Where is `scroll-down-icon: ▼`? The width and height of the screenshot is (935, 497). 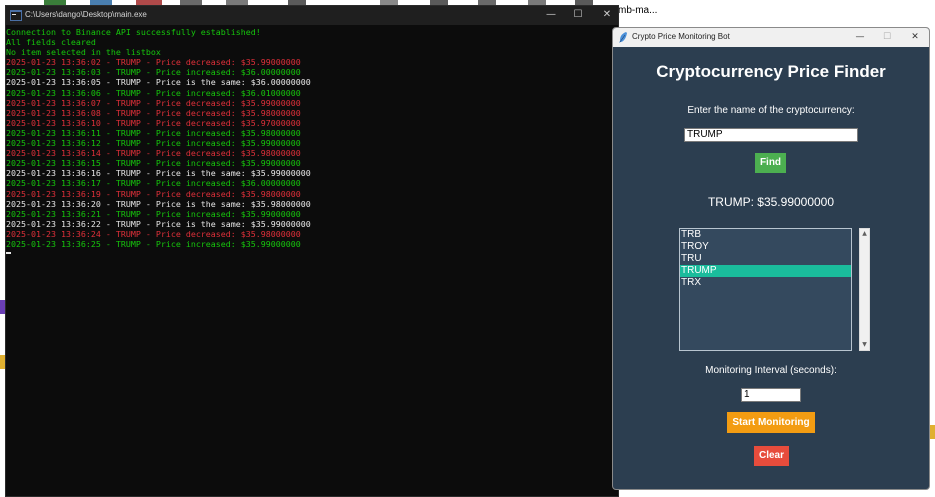
scroll-down-icon: ▼ is located at coordinates (864, 345).